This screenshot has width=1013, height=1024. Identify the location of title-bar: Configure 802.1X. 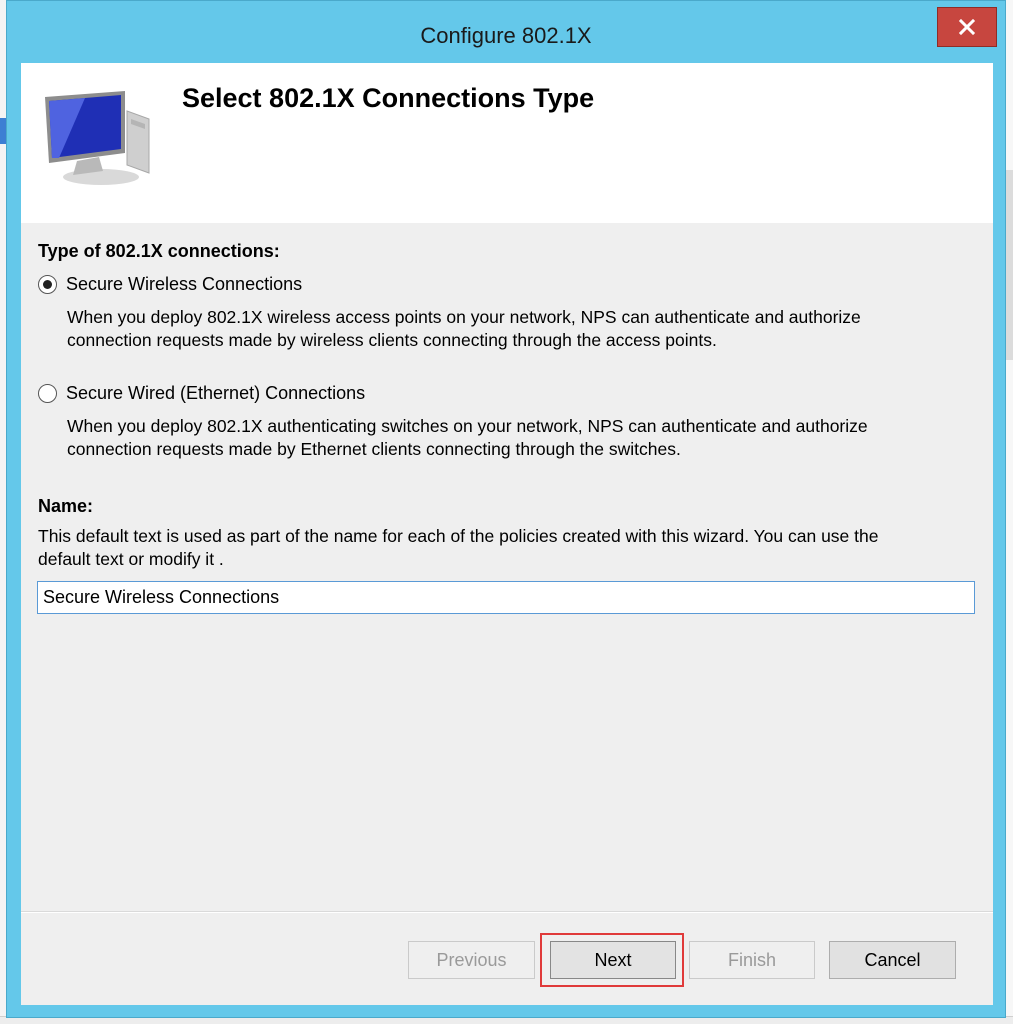
(506, 32).